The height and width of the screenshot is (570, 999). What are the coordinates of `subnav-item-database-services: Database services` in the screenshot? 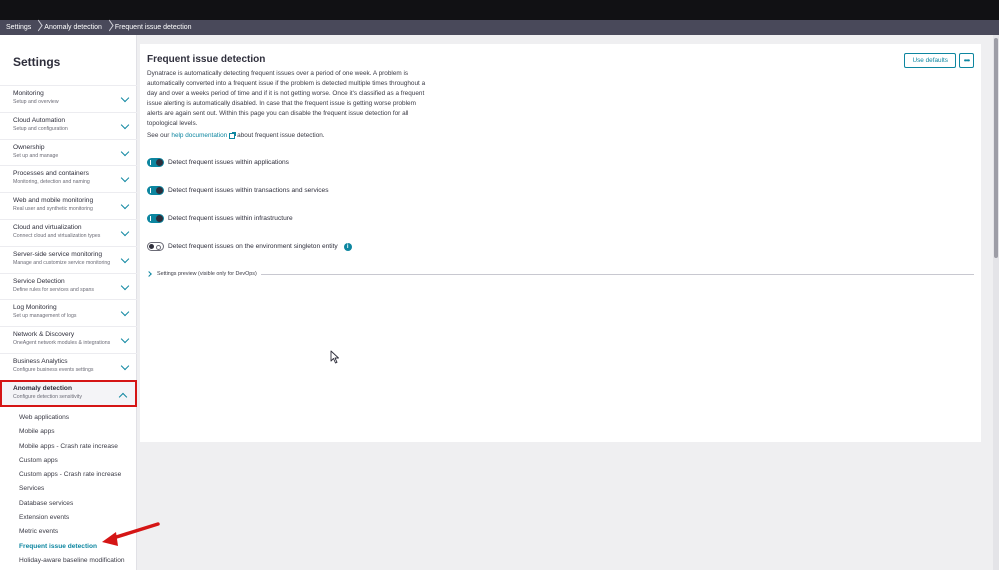 It's located at (68, 504).